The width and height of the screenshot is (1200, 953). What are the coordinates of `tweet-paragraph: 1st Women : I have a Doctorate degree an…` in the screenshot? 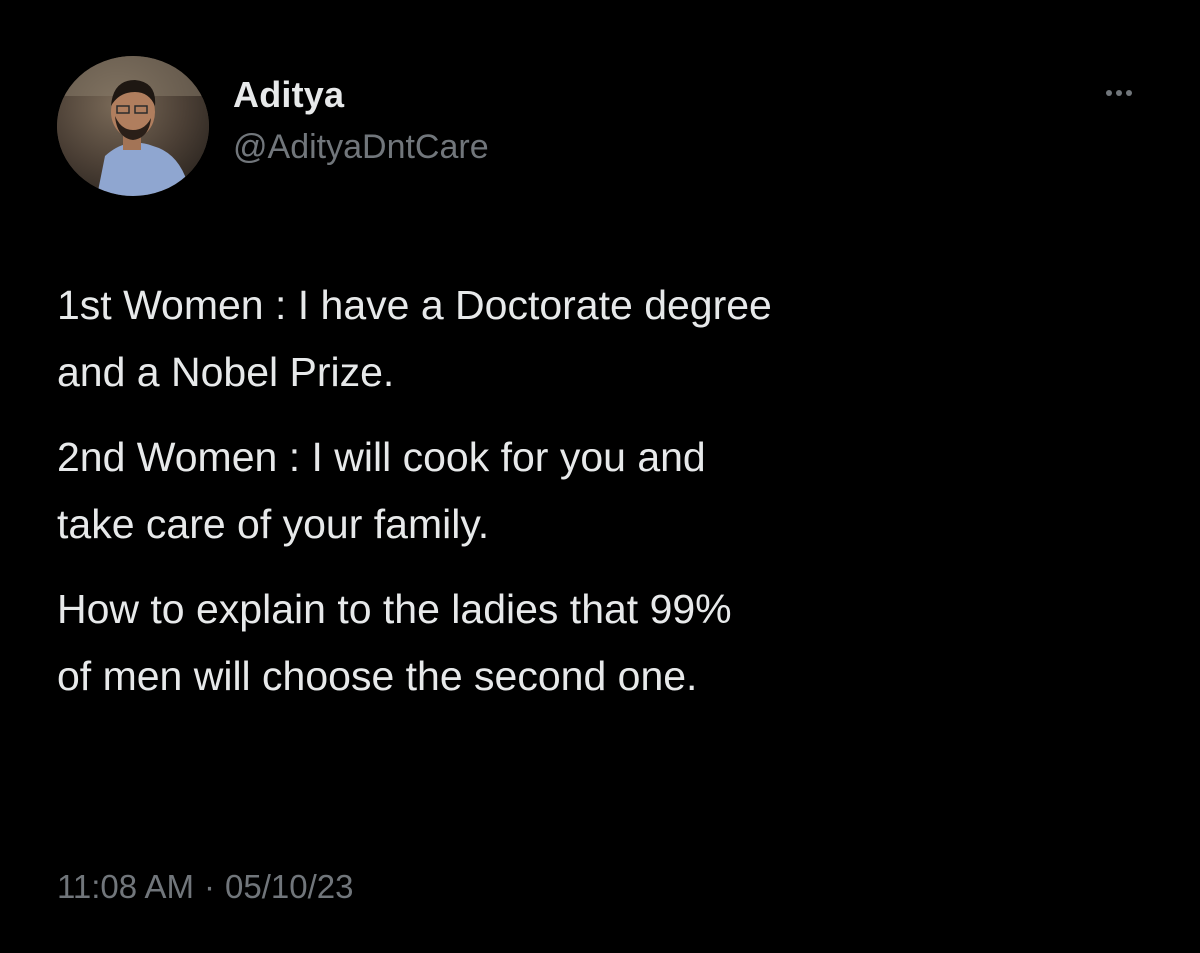 It's located at (414, 338).